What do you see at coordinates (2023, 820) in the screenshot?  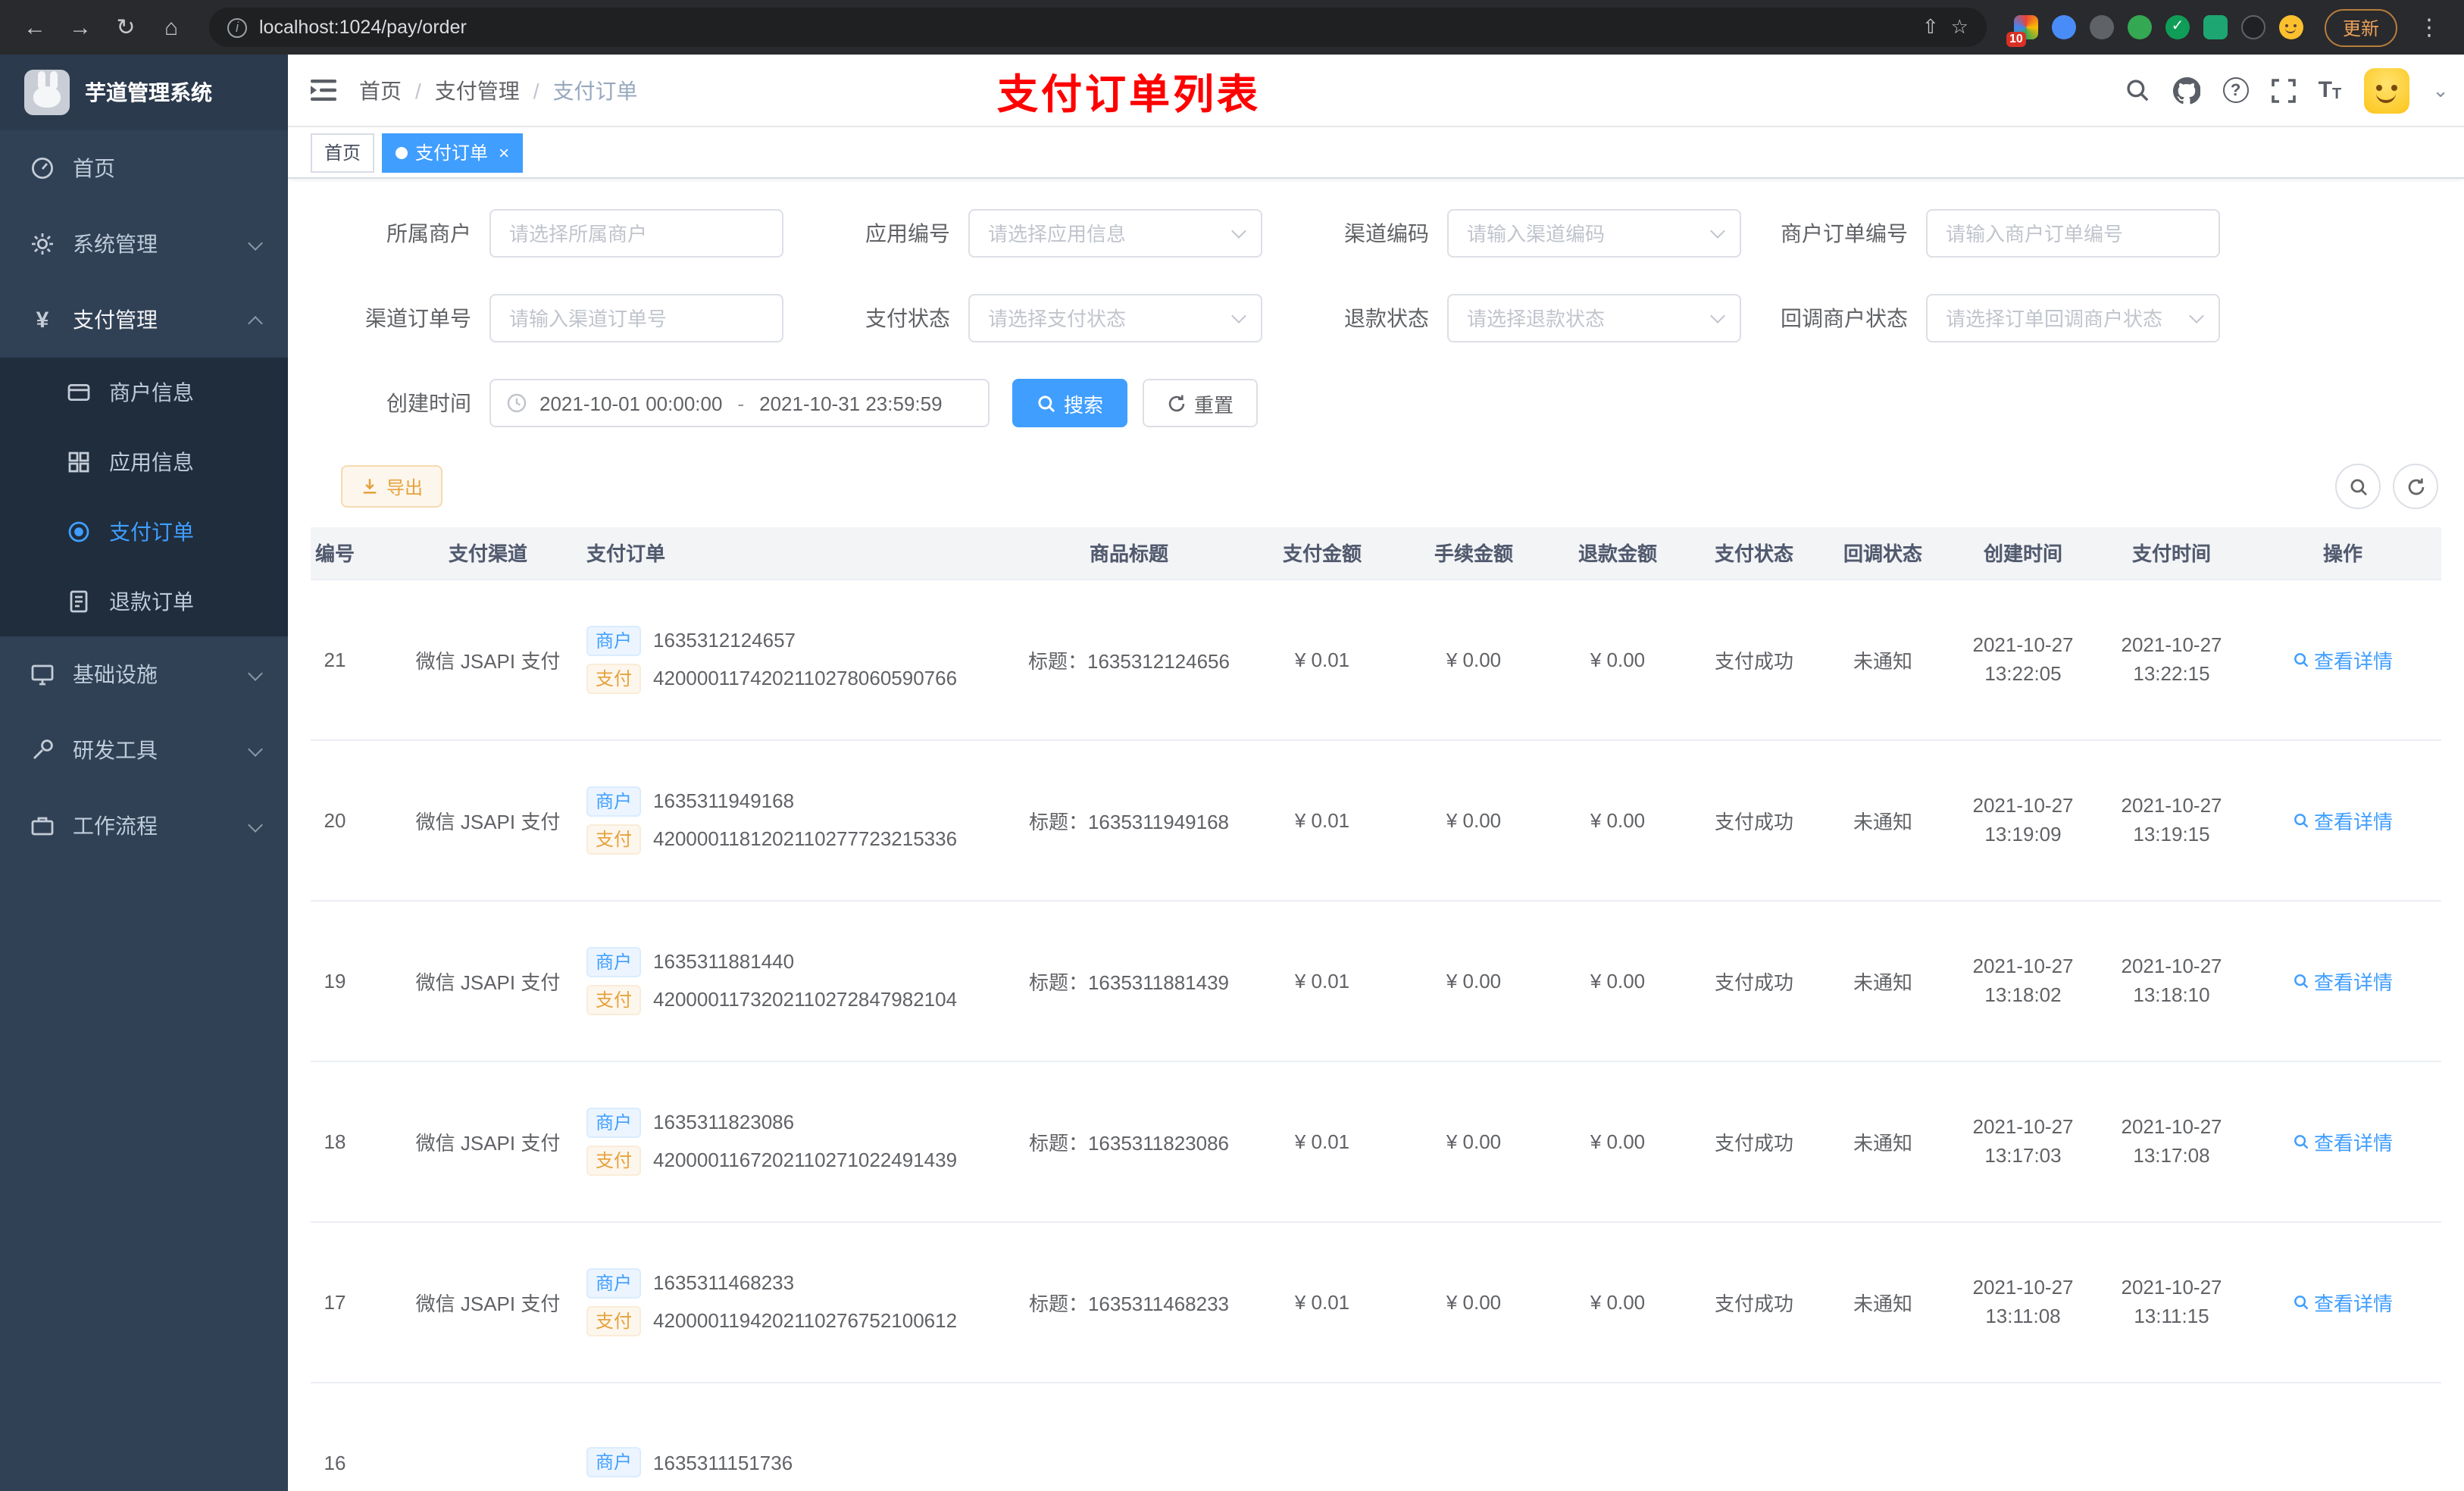 I see `cell-created: 2021-10-27 13:19:09` at bounding box center [2023, 820].